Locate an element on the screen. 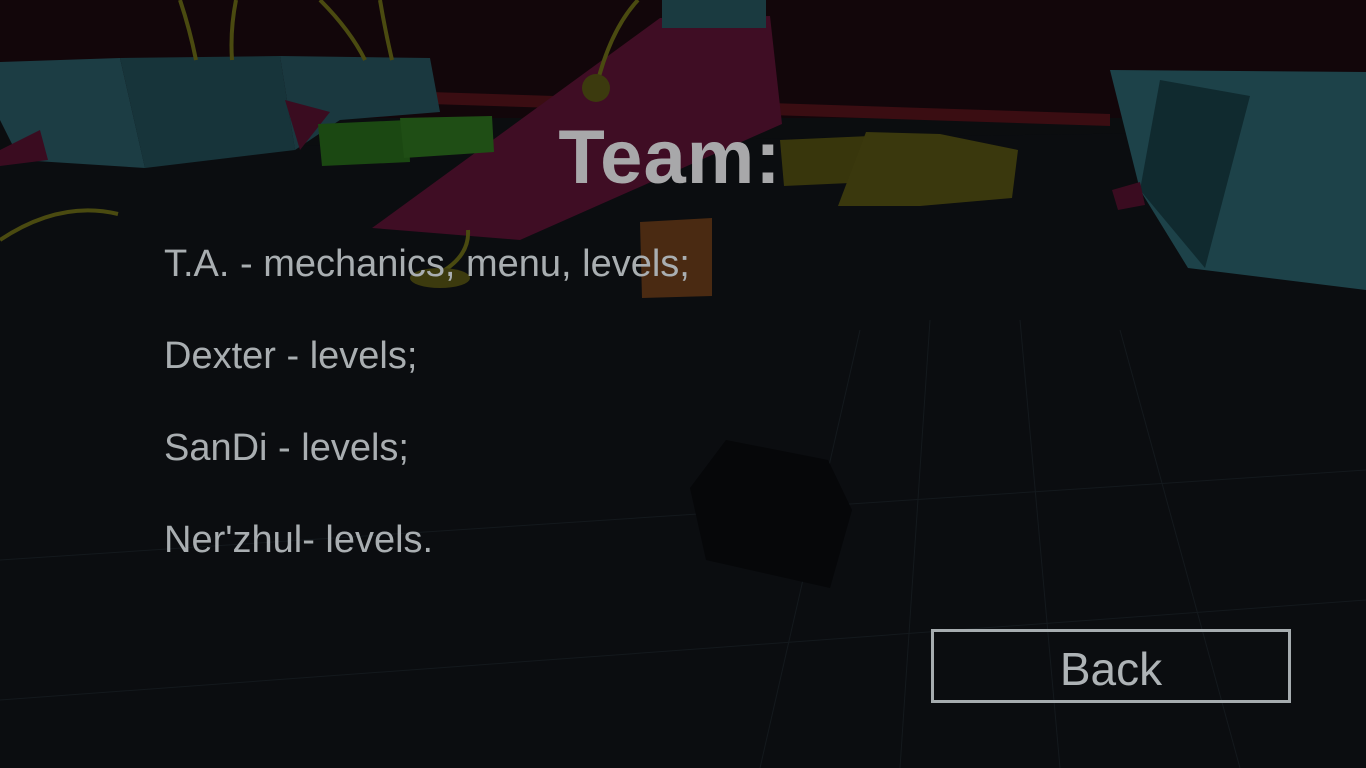  credit-line: Ner'zhul- levels. is located at coordinates (299, 540).